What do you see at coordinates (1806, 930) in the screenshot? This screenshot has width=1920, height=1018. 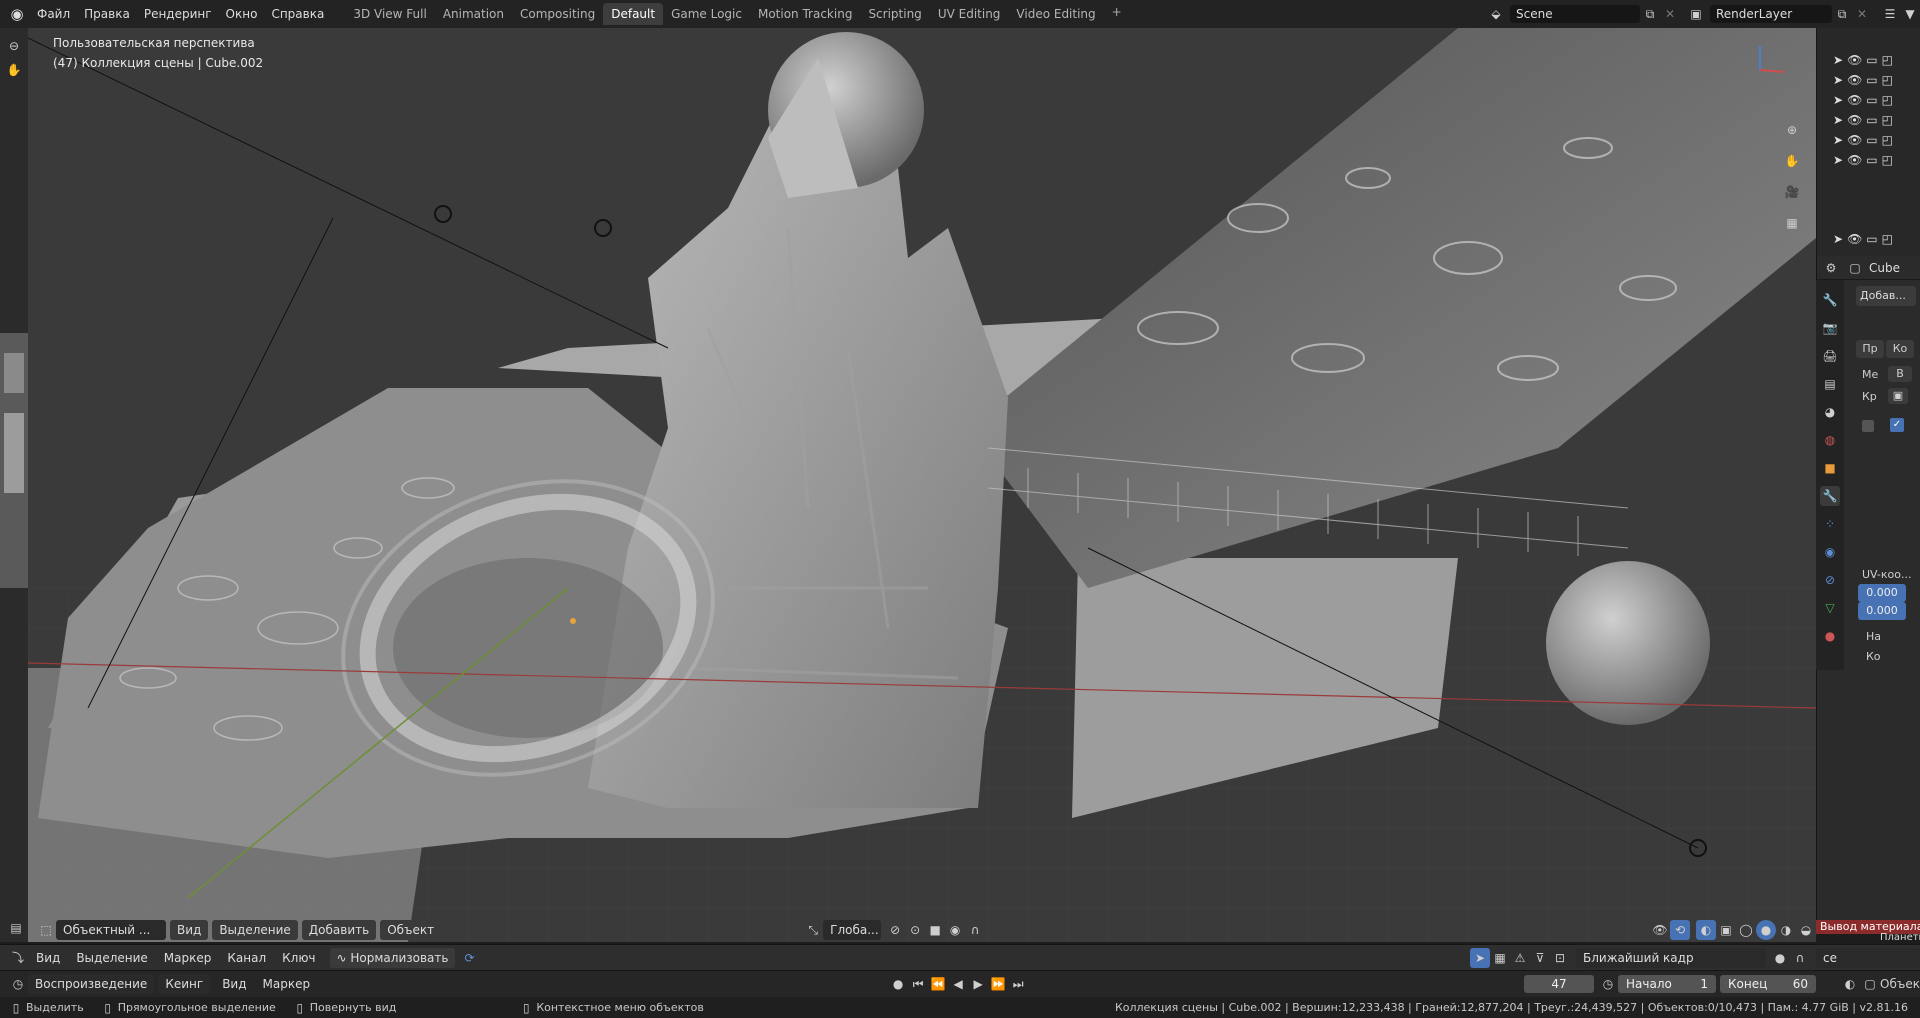 I see `render-shading-icon: ◒` at bounding box center [1806, 930].